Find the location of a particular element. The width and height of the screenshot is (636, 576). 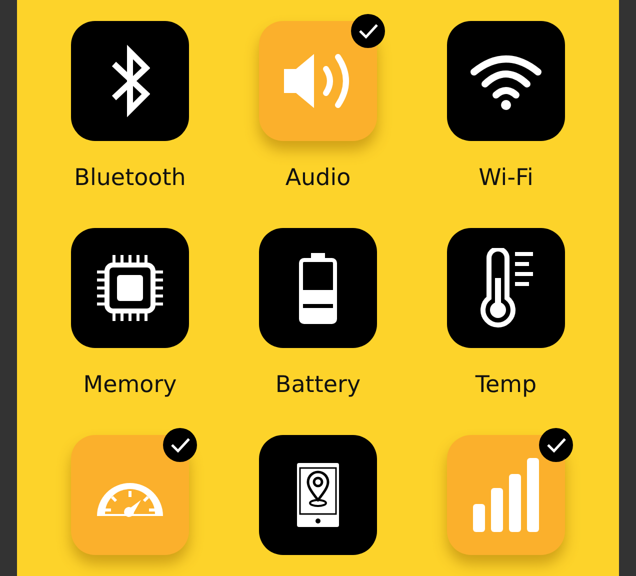

signal-bars-icon is located at coordinates (506, 495).